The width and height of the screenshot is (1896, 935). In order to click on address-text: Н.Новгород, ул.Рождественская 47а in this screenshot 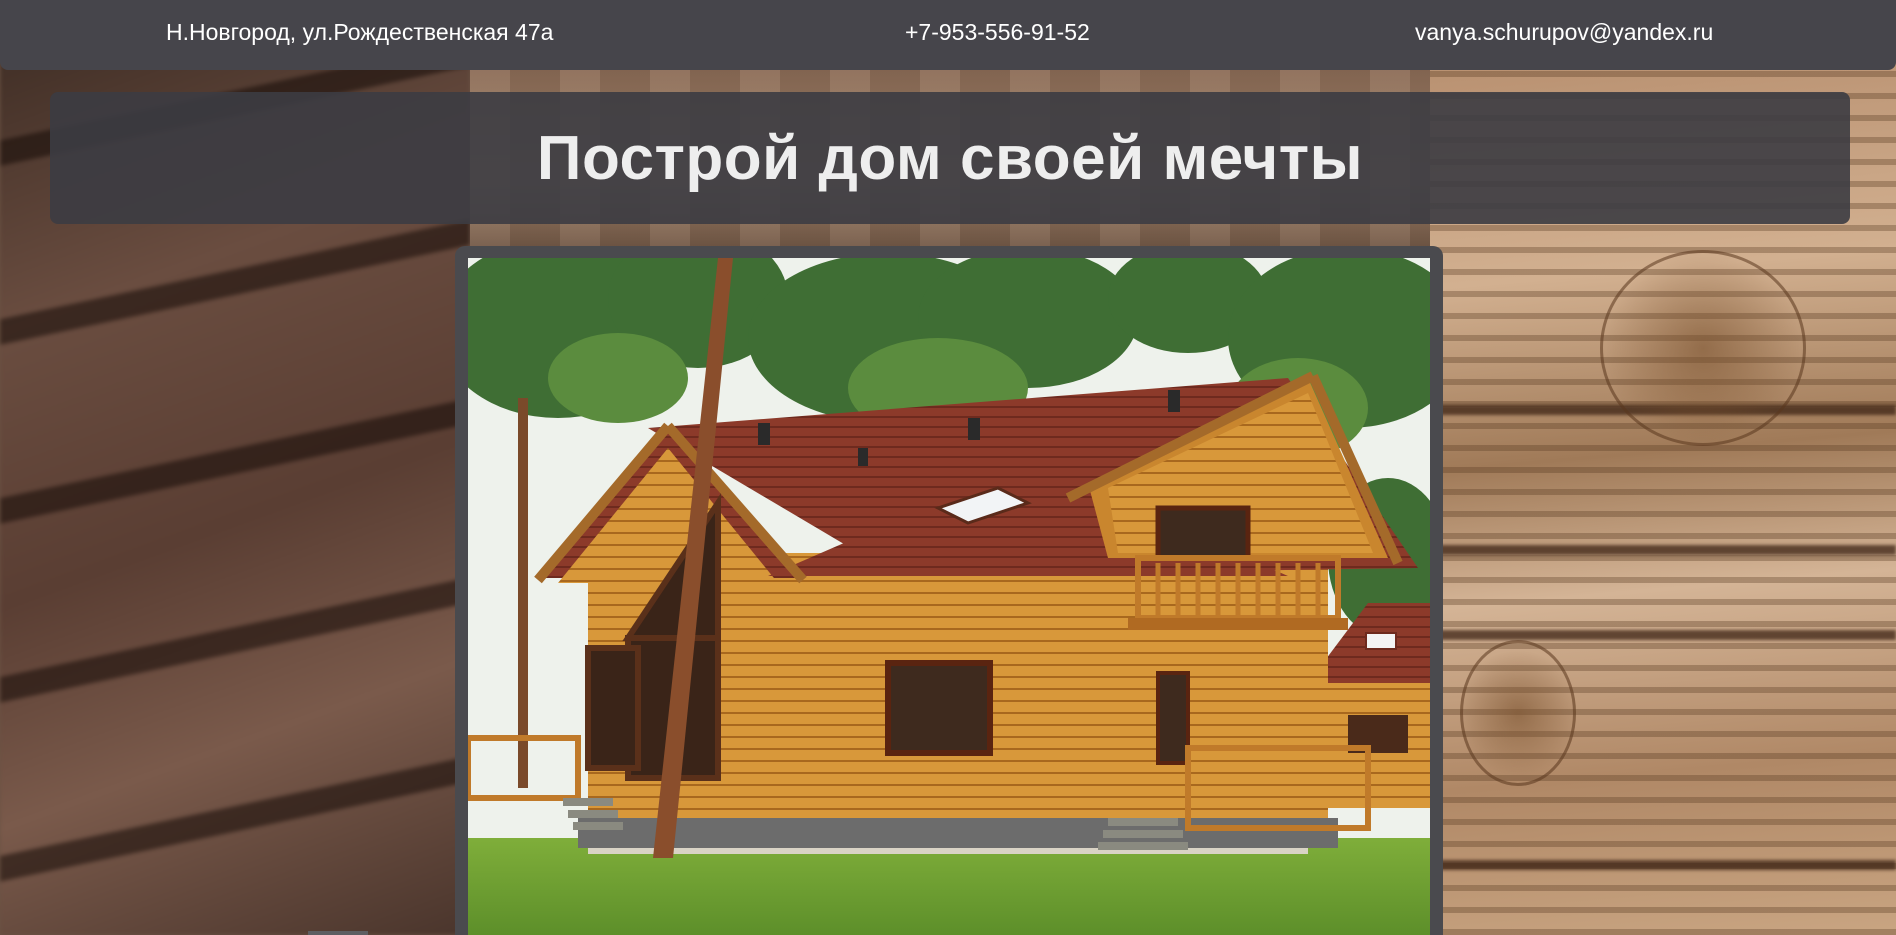, I will do `click(360, 32)`.